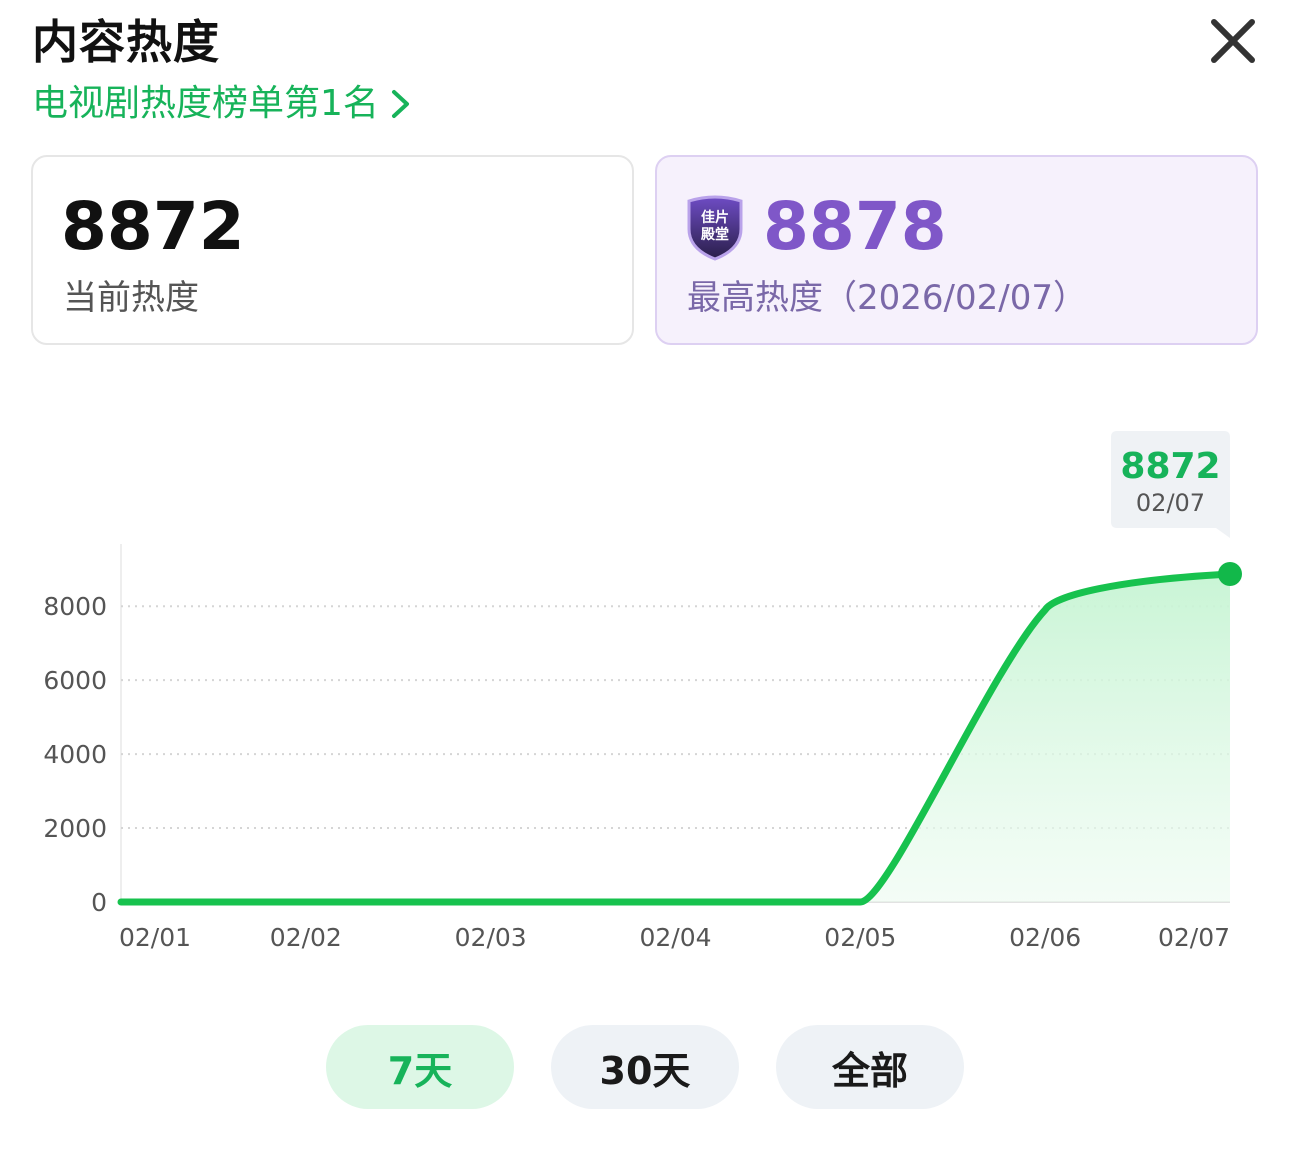 This screenshot has width=1290, height=1171. Describe the element at coordinates (1230, 574) in the screenshot. I see `data-point-last` at that location.